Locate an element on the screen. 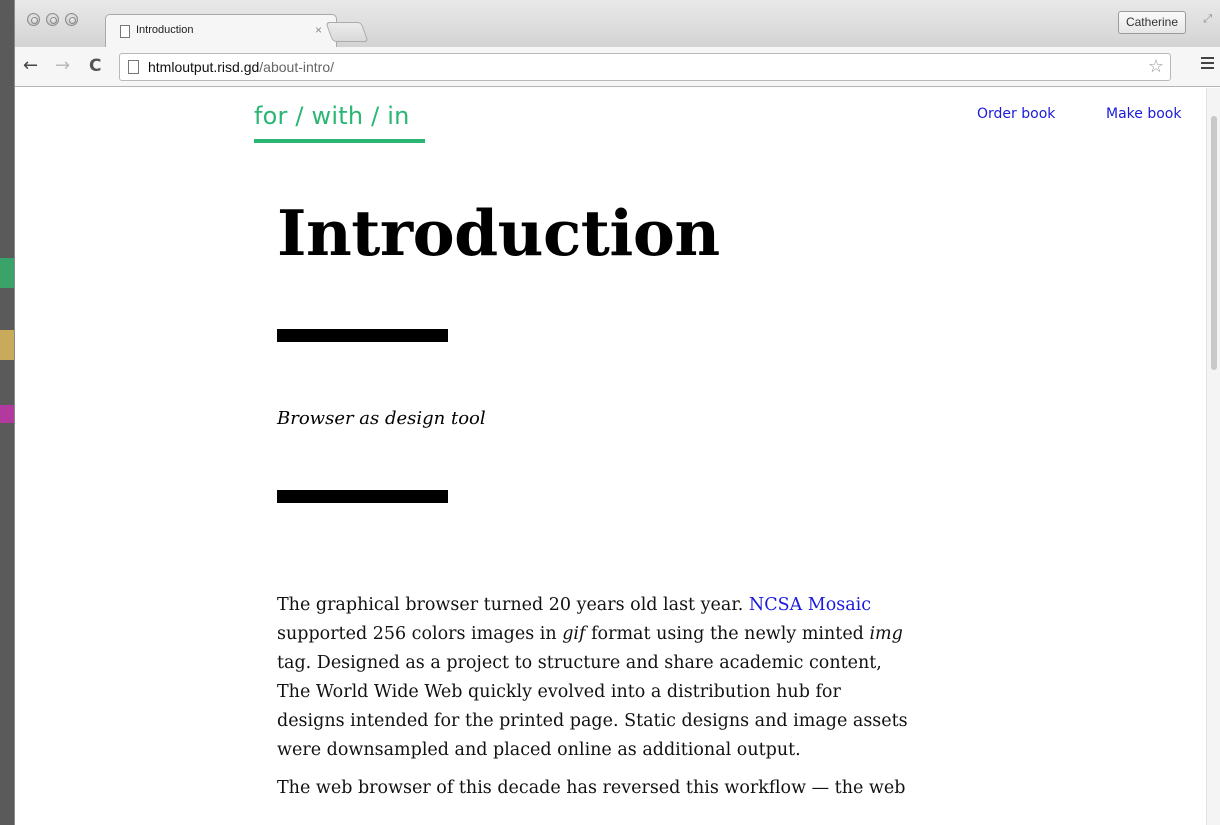  tab-close-icon: × is located at coordinates (318, 30).